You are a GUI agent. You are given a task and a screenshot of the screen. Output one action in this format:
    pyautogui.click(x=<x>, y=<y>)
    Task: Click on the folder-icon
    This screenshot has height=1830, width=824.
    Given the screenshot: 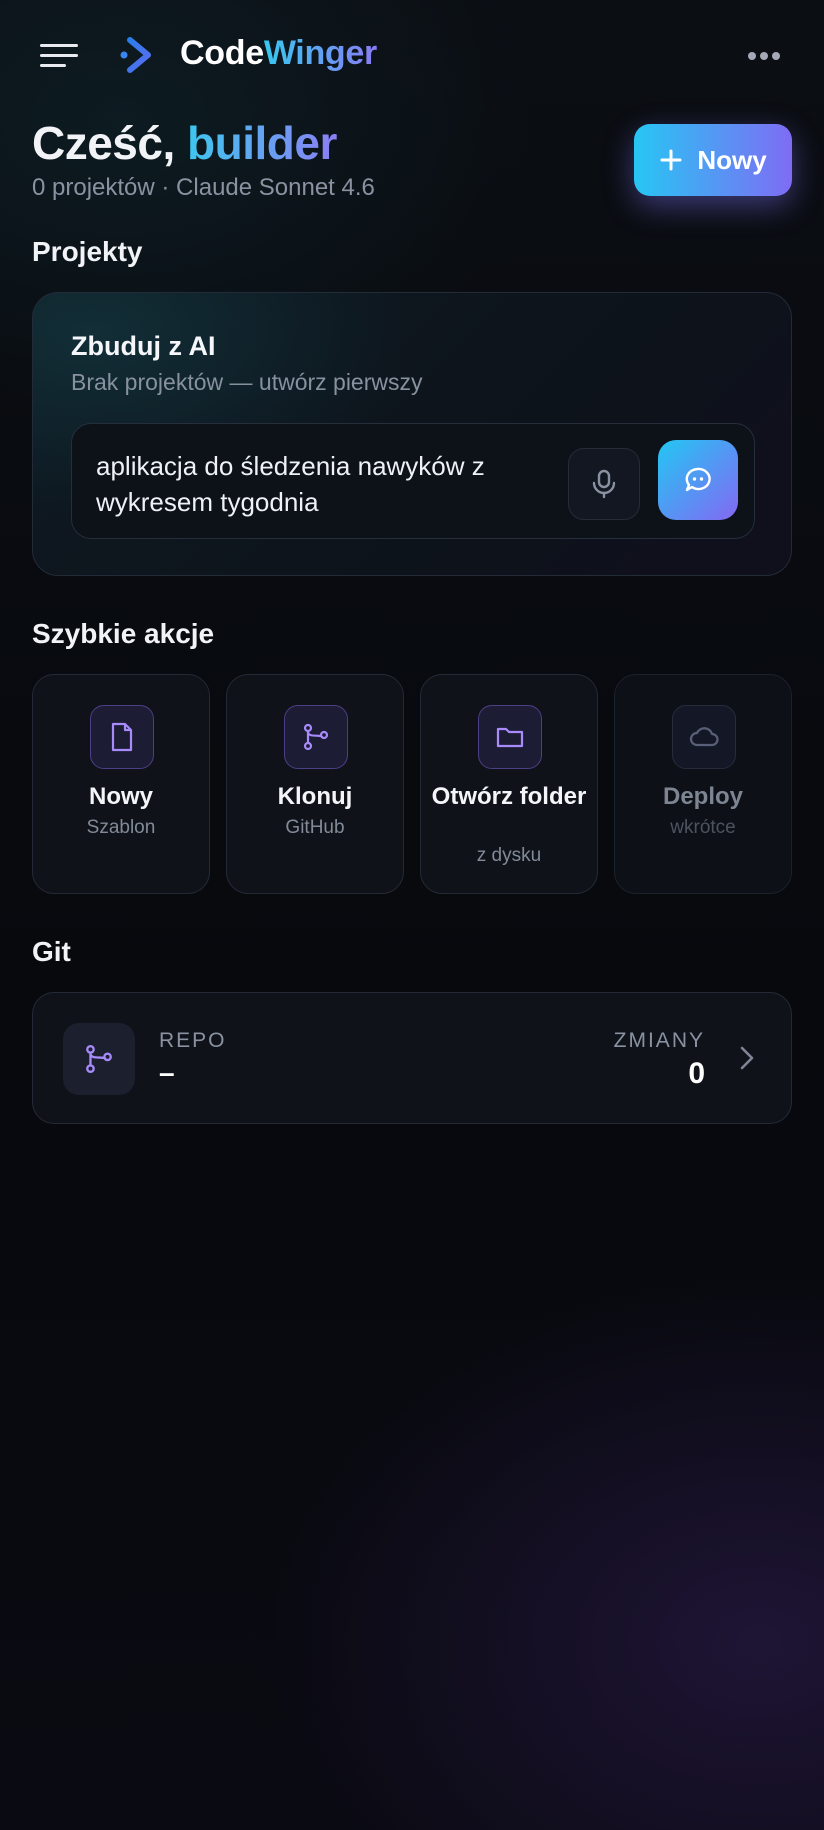 What is the action you would take?
    pyautogui.click(x=510, y=737)
    